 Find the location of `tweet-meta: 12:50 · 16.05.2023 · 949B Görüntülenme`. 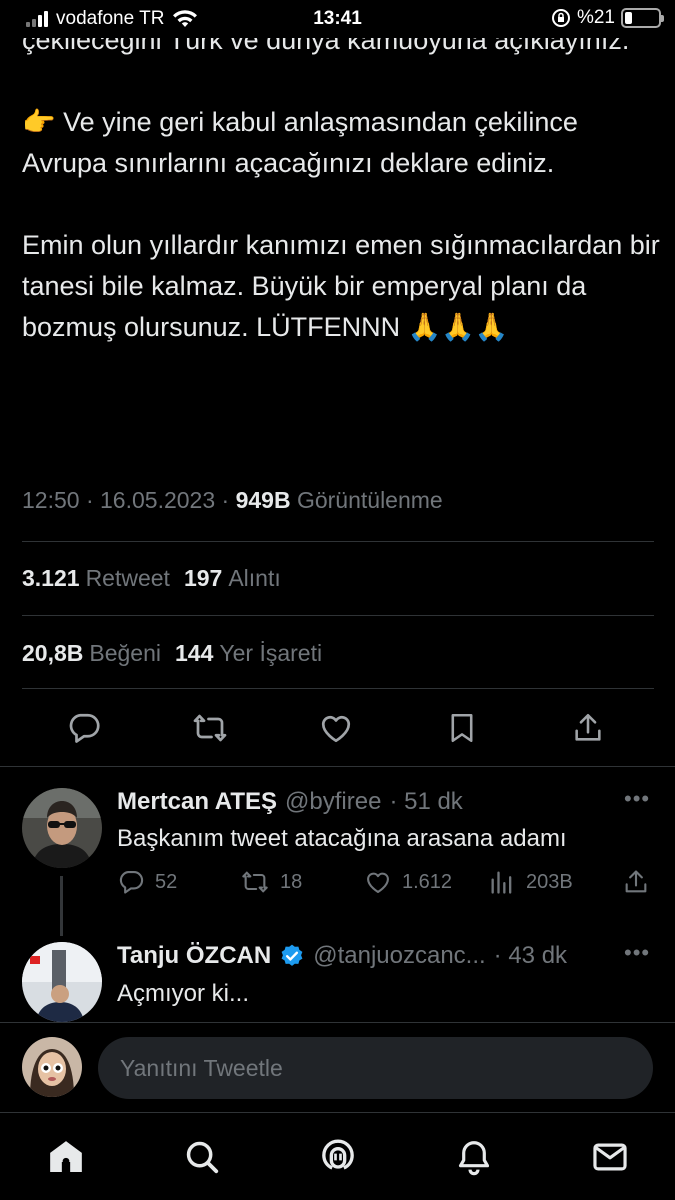

tweet-meta: 12:50 · 16.05.2023 · 949B Görüntülenme is located at coordinates (232, 500).